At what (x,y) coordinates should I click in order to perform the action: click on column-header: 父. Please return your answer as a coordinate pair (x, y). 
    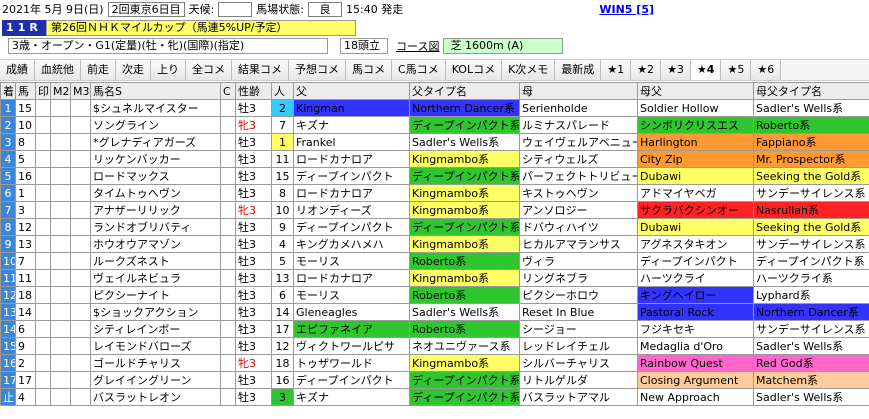
    Looking at the image, I should click on (351, 91).